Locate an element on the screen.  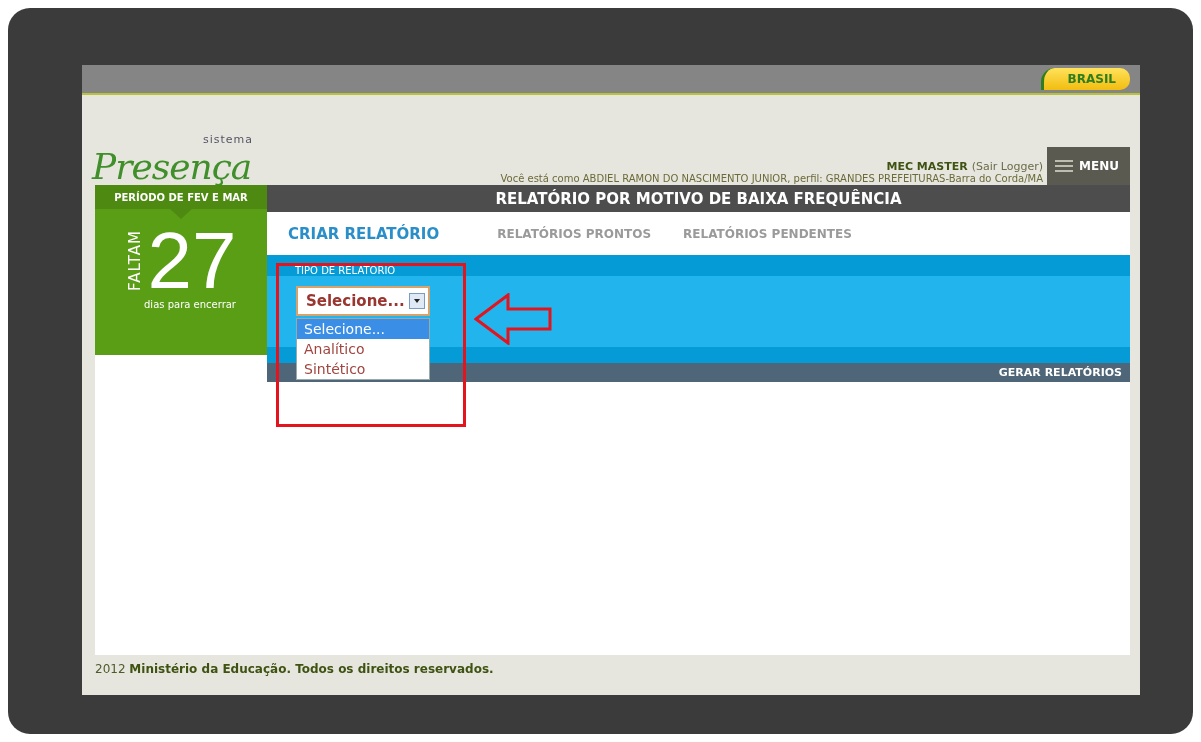
user-name: MEC MASTER is located at coordinates (927, 166).